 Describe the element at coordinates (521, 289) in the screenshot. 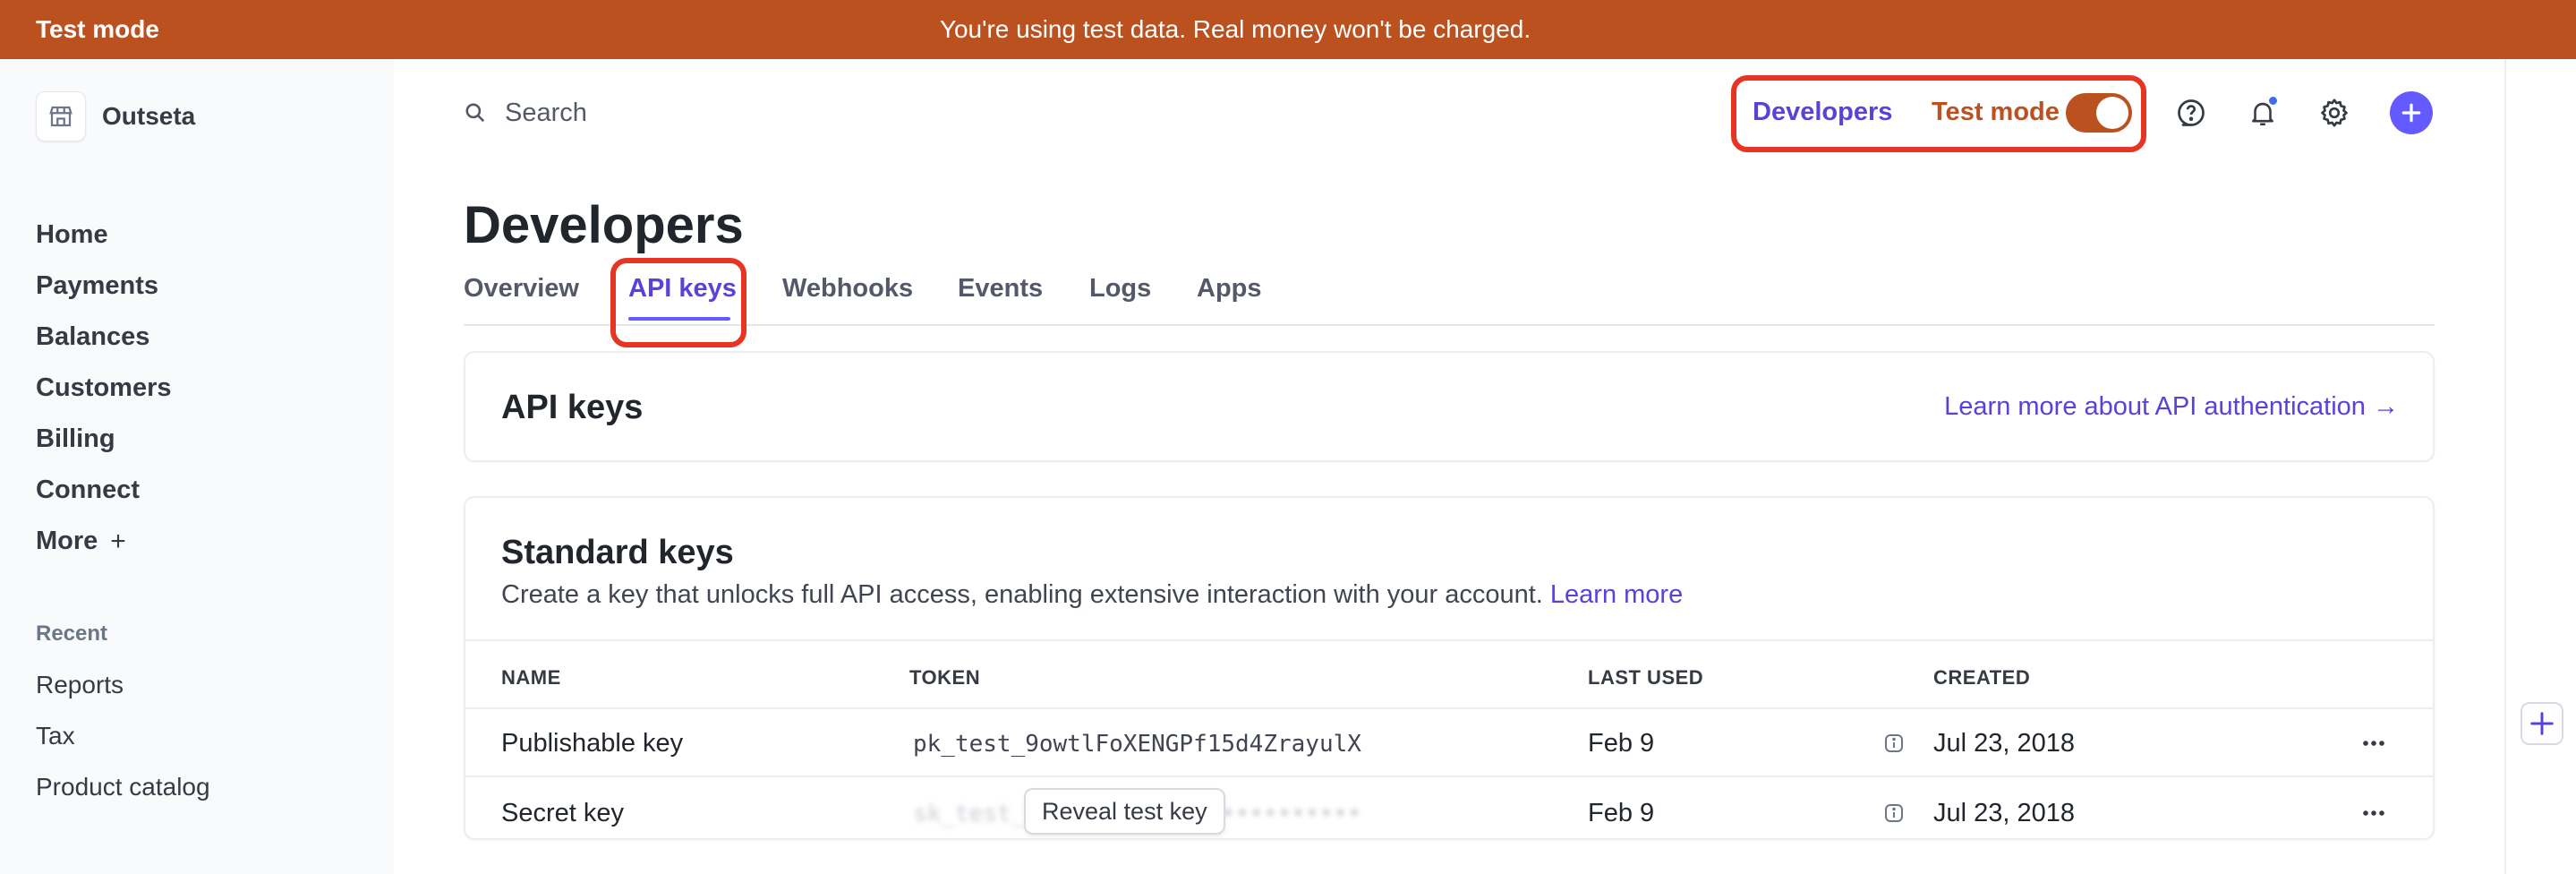

I see `tab-overview: Overview` at that location.